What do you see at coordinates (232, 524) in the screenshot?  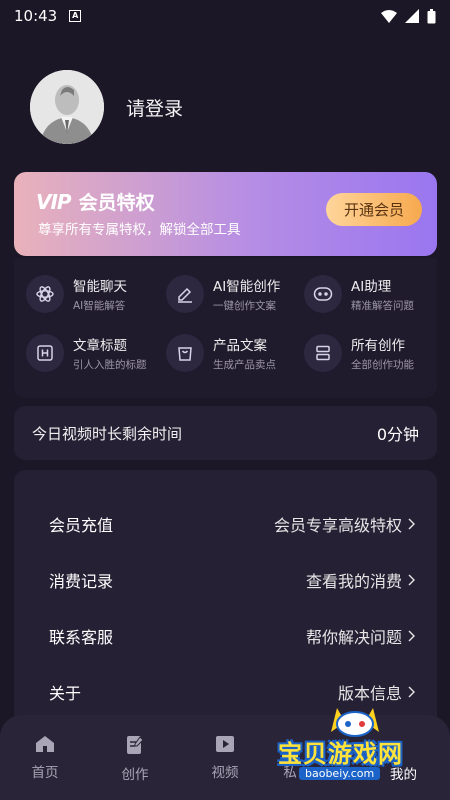 I see `menu-item-recharge: 会员充值 会员专享高级特权` at bounding box center [232, 524].